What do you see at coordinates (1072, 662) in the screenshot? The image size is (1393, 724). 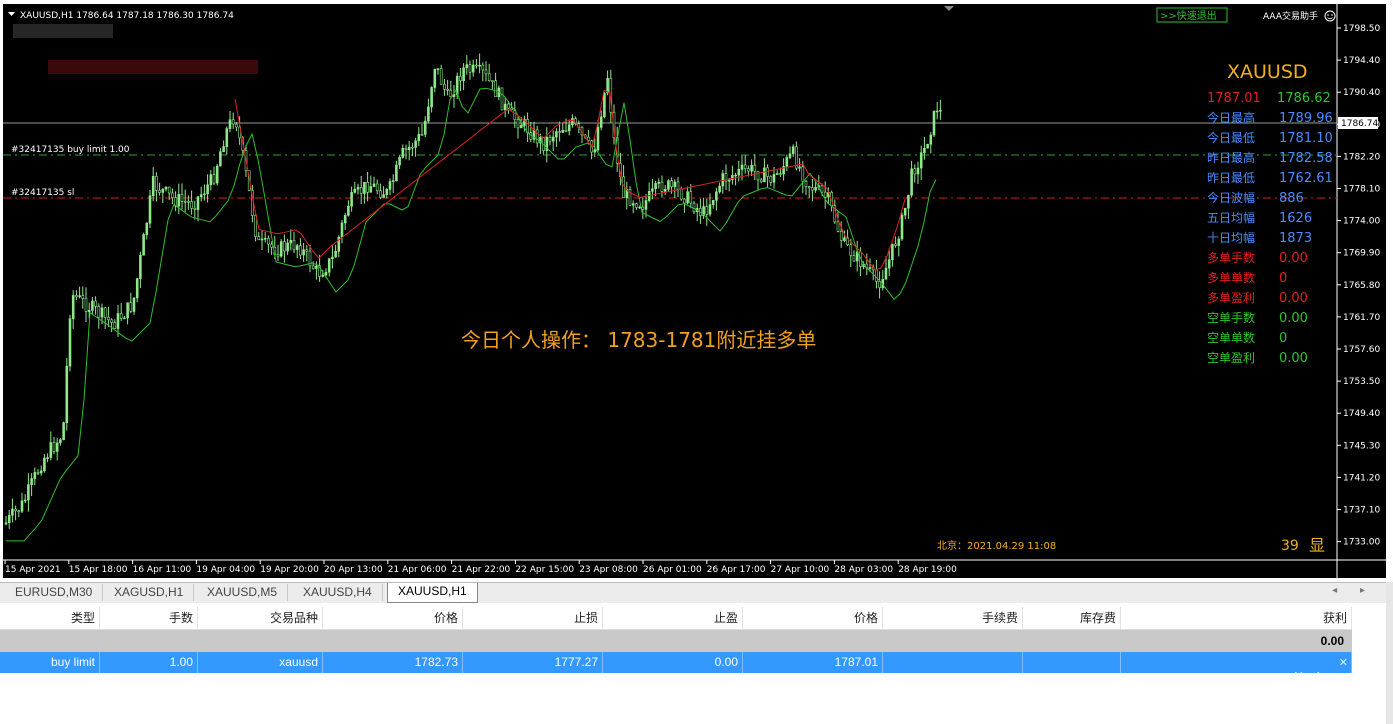 I see `order-cell` at bounding box center [1072, 662].